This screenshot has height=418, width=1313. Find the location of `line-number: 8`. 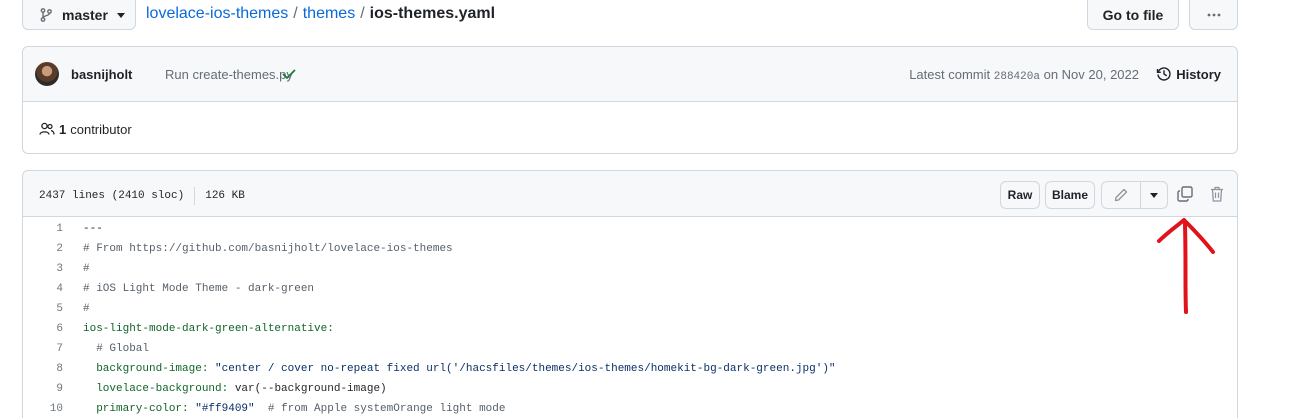

line-number: 8 is located at coordinates (43, 369).